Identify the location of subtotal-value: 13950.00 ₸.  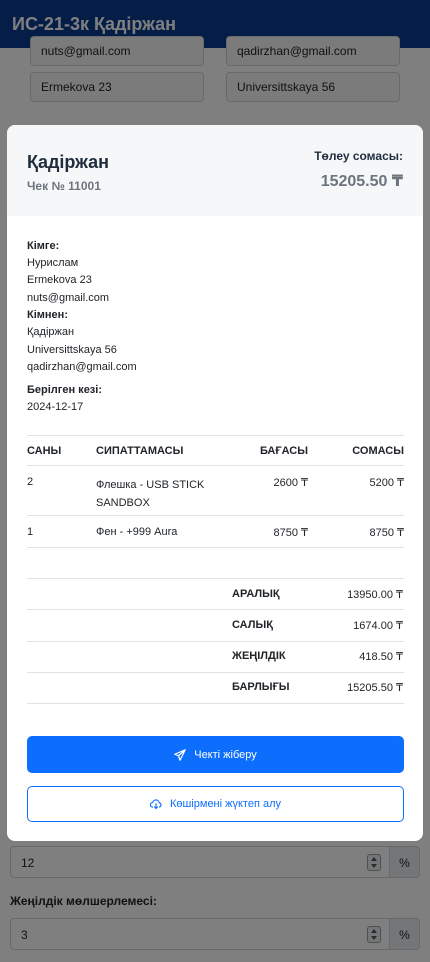
(375, 595).